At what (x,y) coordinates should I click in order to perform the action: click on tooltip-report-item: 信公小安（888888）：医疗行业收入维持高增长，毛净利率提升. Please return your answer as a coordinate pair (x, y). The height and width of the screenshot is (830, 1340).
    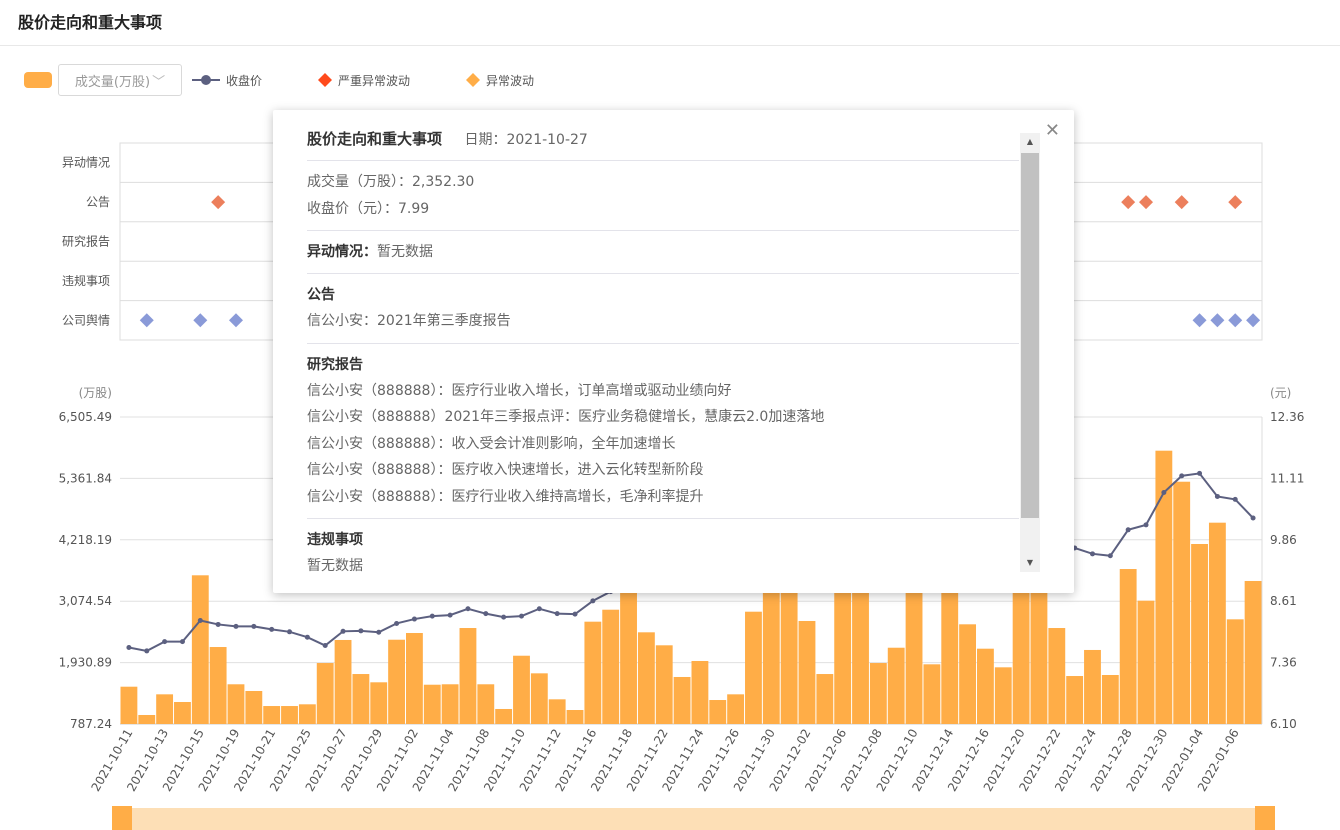
    Looking at the image, I should click on (505, 496).